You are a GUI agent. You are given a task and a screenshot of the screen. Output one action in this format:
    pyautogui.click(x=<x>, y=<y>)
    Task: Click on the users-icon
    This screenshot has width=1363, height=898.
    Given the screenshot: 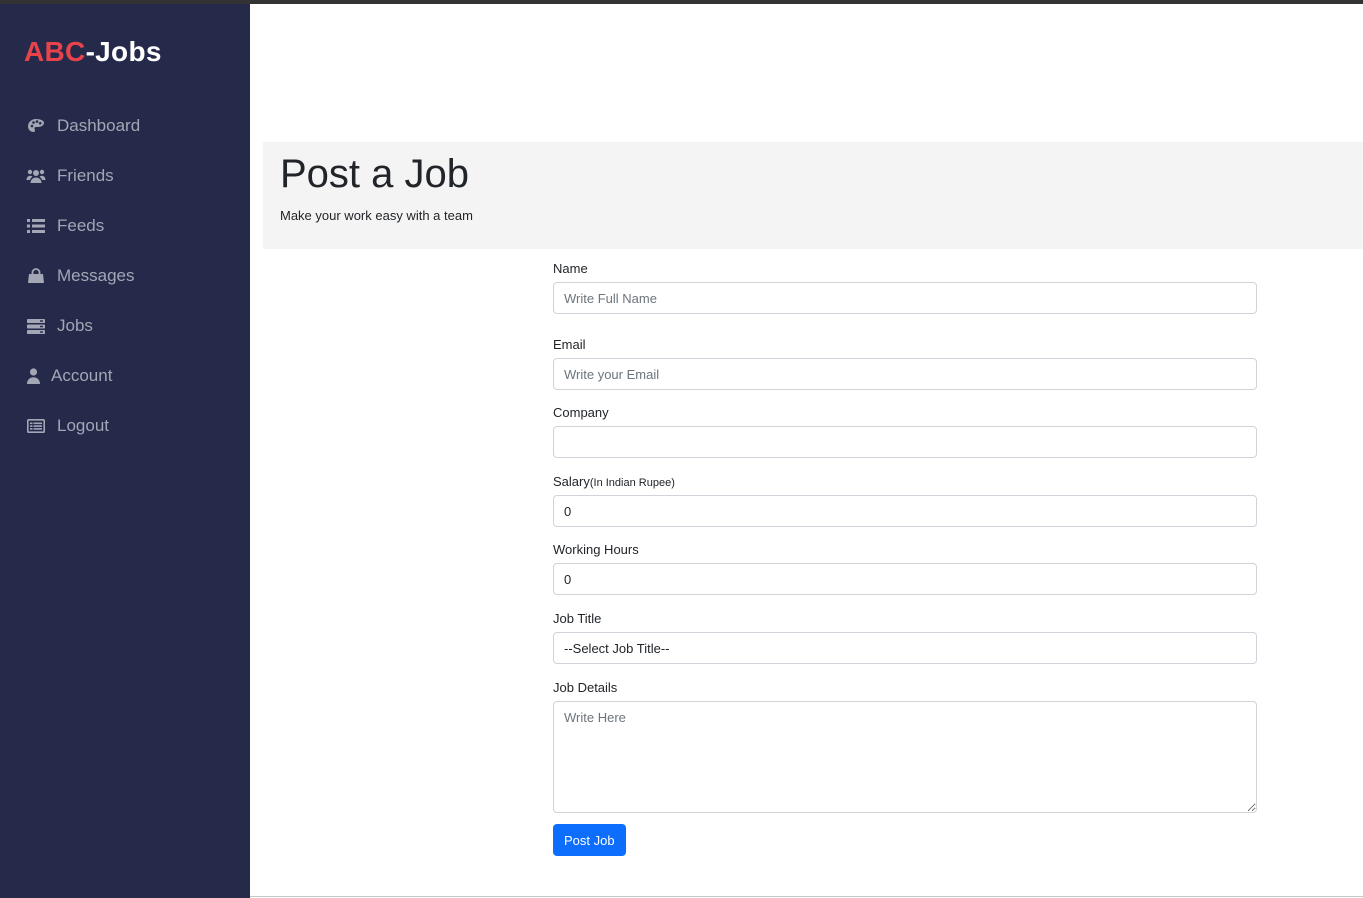 What is the action you would take?
    pyautogui.click(x=36, y=176)
    